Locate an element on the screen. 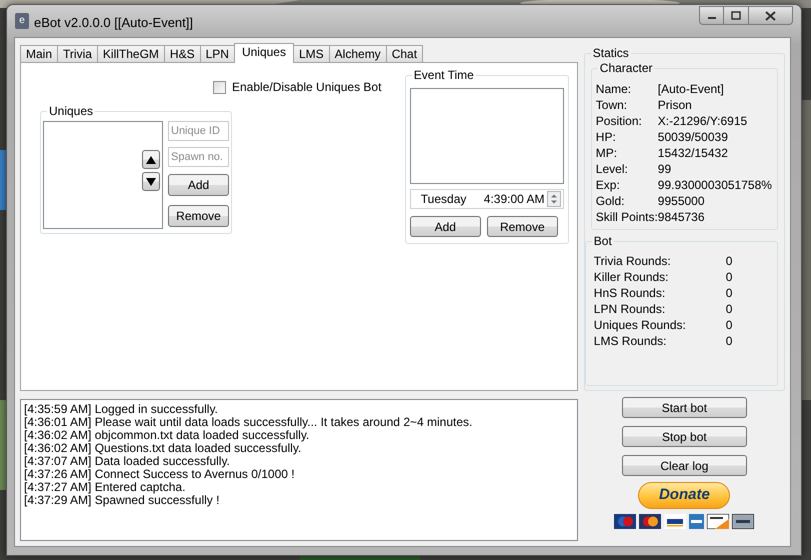 The image size is (811, 560). field-label: Gold: is located at coordinates (611, 201).